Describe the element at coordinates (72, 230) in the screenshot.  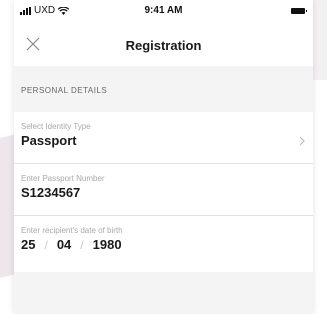
I see `date-of-birth-label: Enter recipient's date of birth` at that location.